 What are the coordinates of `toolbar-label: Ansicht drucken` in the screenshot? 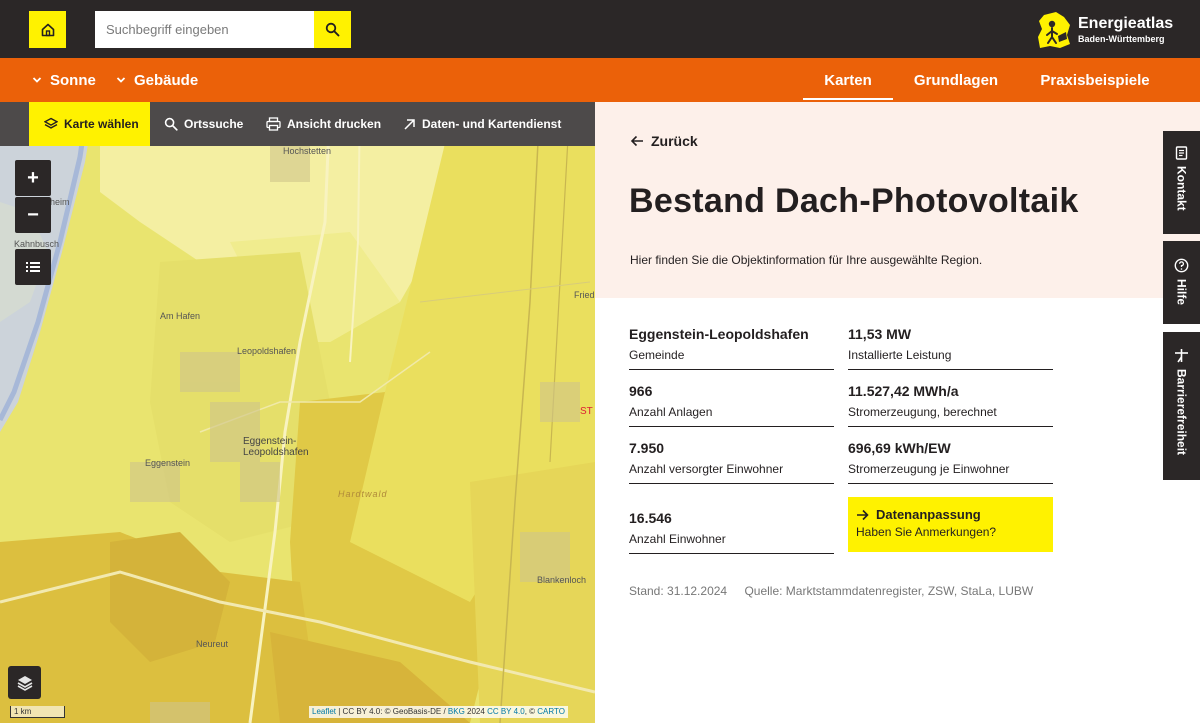 It's located at (334, 124).